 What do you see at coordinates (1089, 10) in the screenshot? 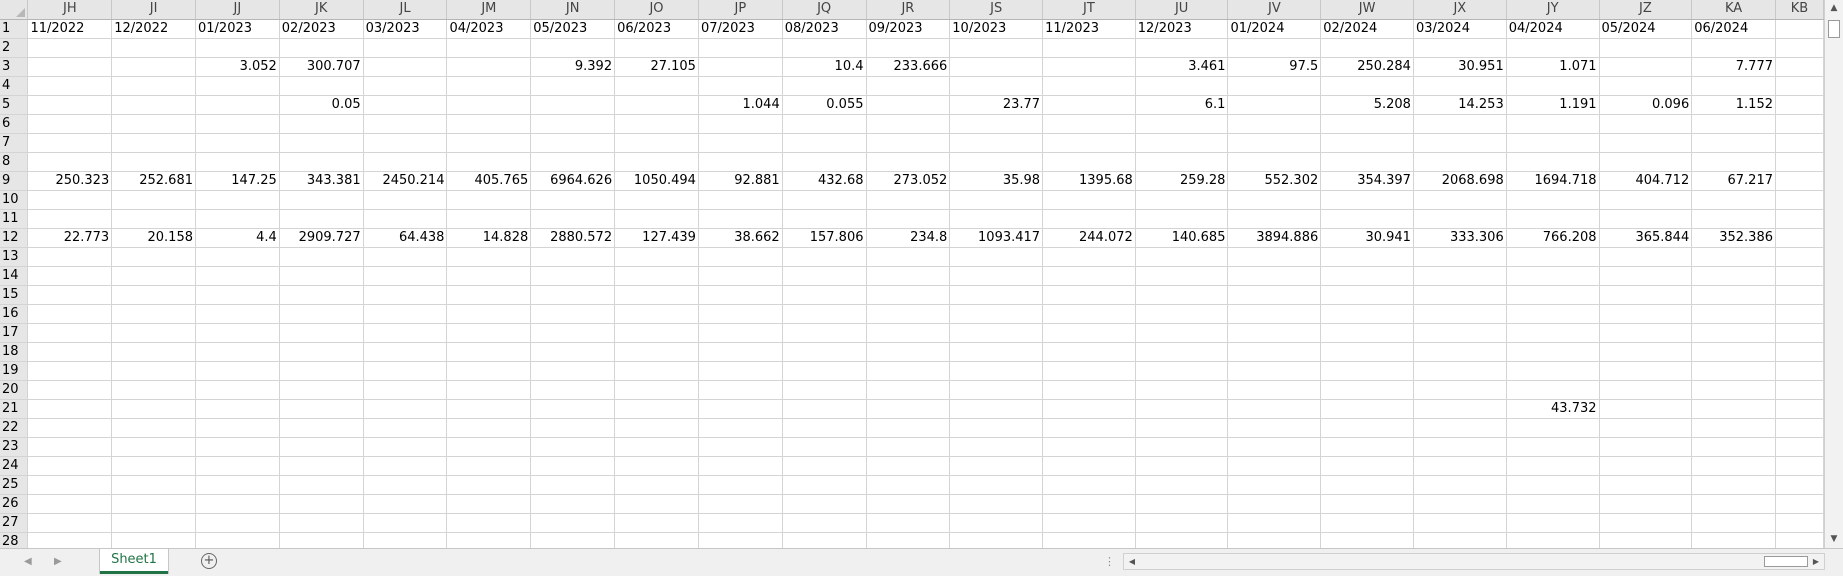
I see `column-header: JT` at bounding box center [1089, 10].